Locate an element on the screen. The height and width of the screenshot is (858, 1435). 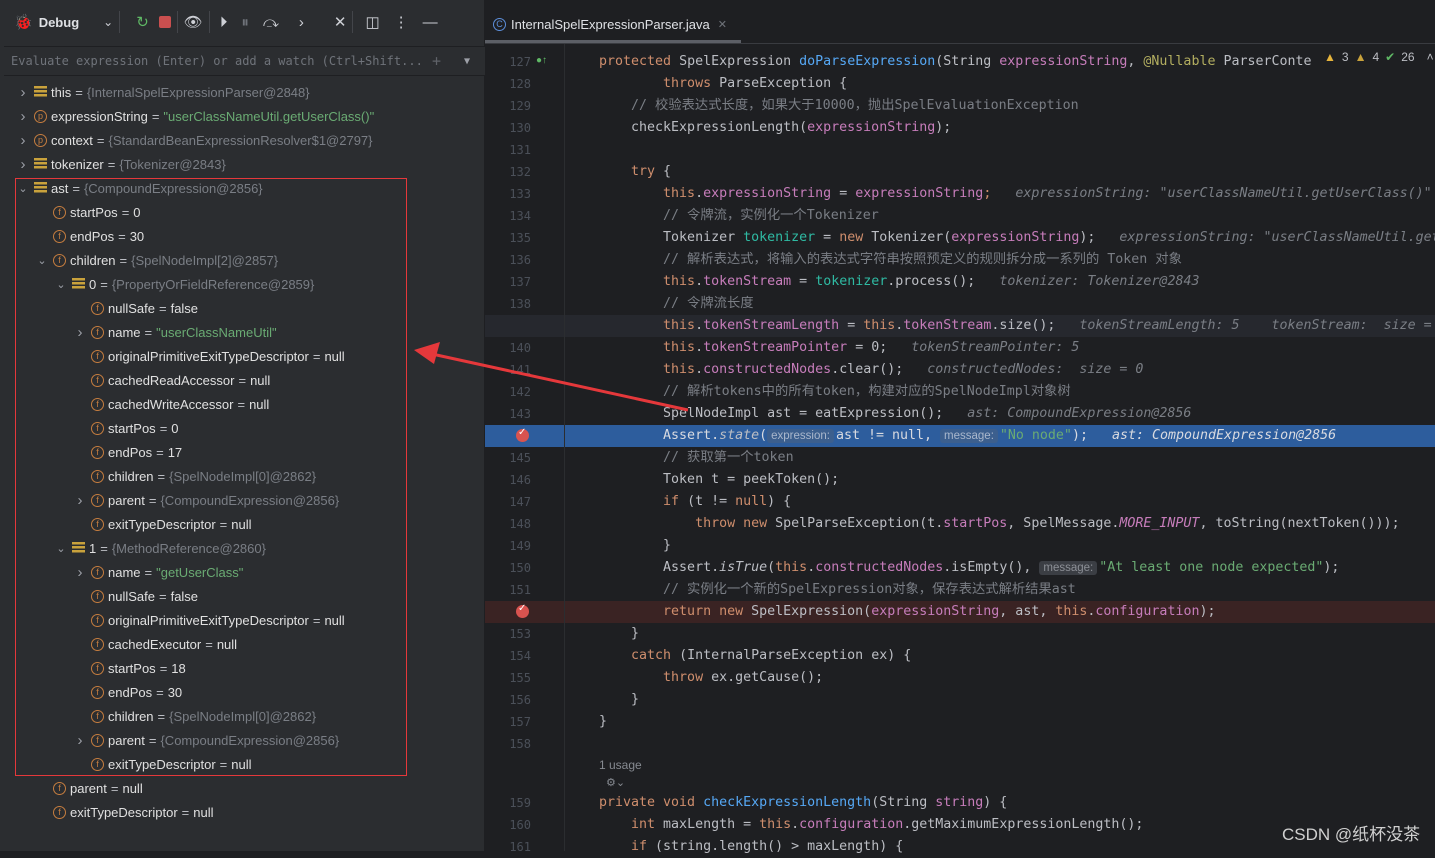
chevron-up-icon: ˄ is located at coordinates (1430, 57).